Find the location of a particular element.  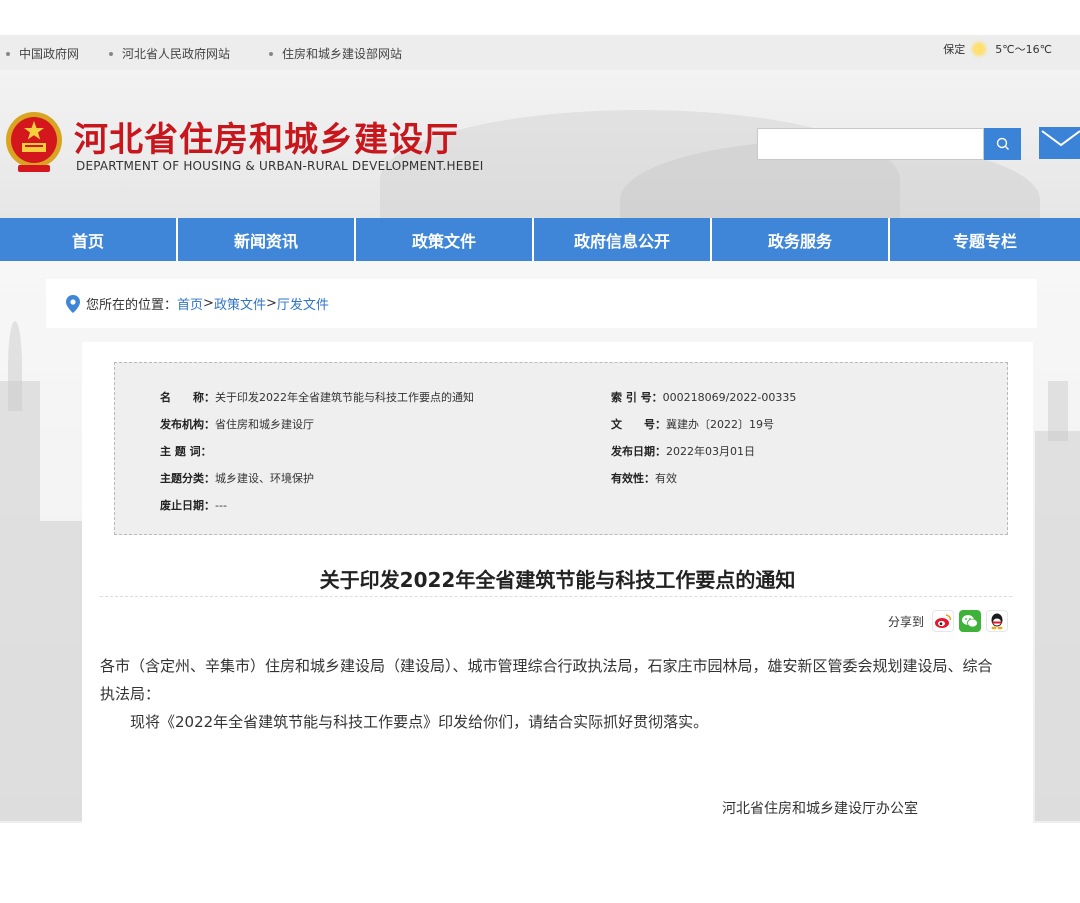

link-mohurd-label: 住房和城乡建设部网站 is located at coordinates (342, 53).